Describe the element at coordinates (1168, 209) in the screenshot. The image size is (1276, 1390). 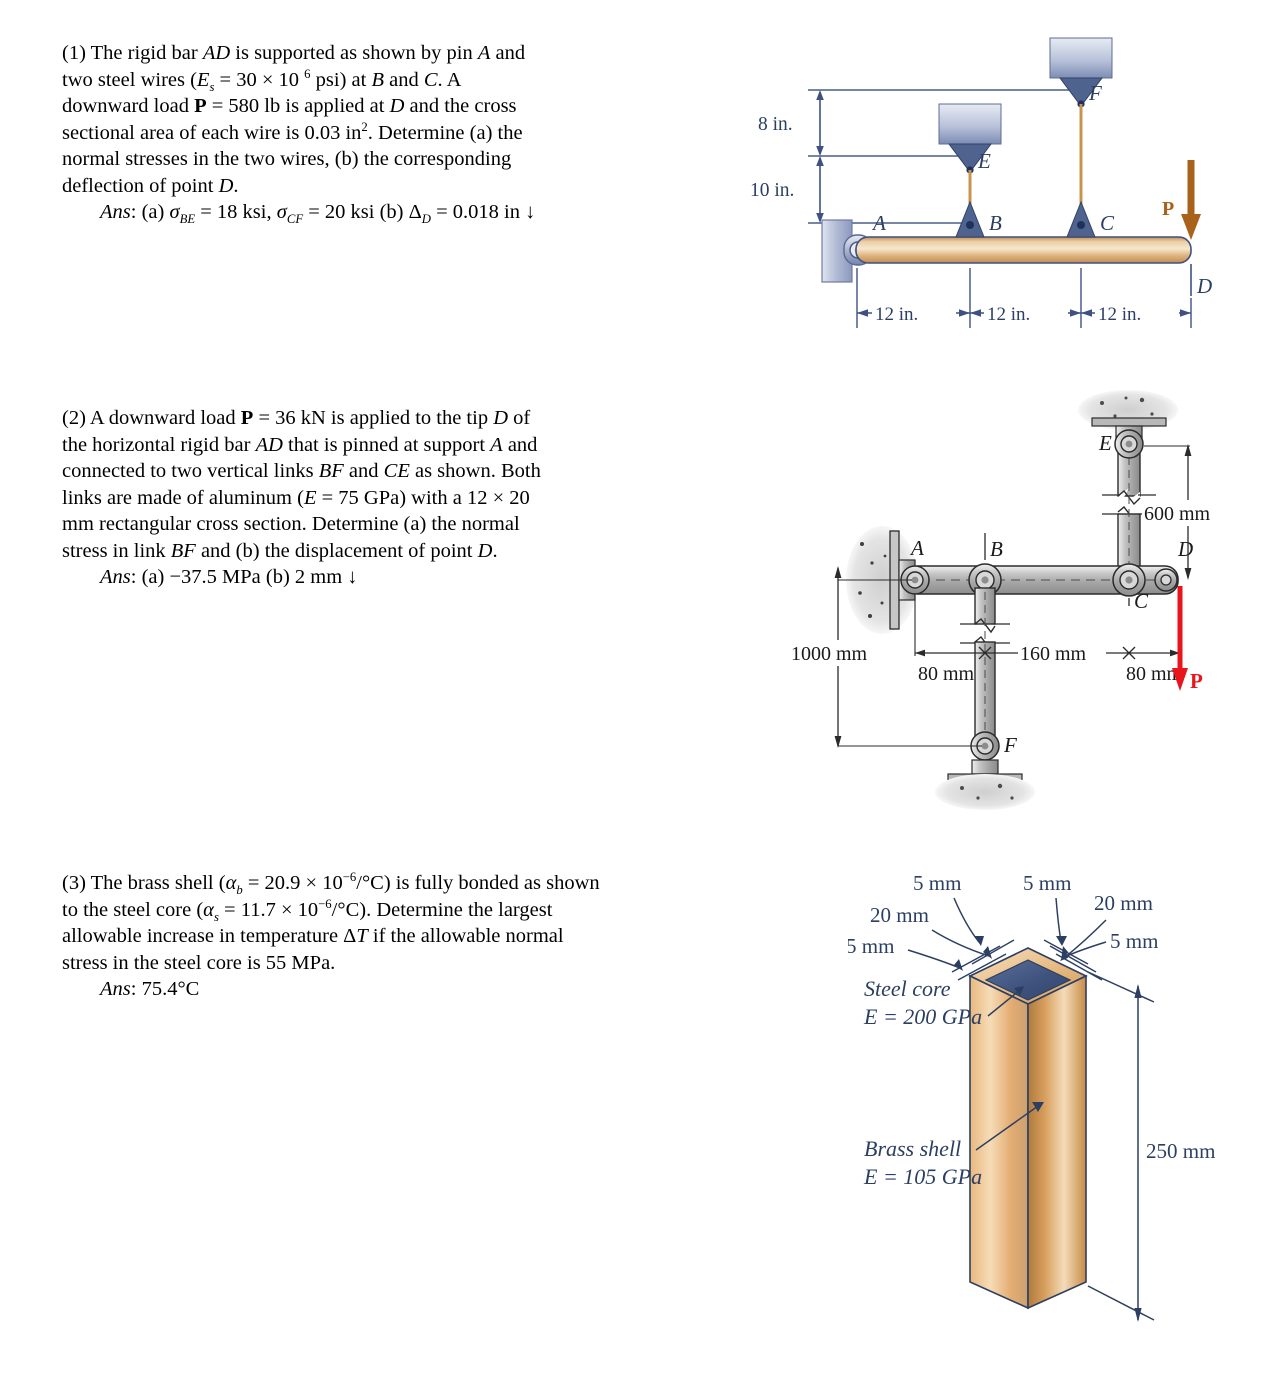
I see `figure-1-load-label-P: P` at that location.